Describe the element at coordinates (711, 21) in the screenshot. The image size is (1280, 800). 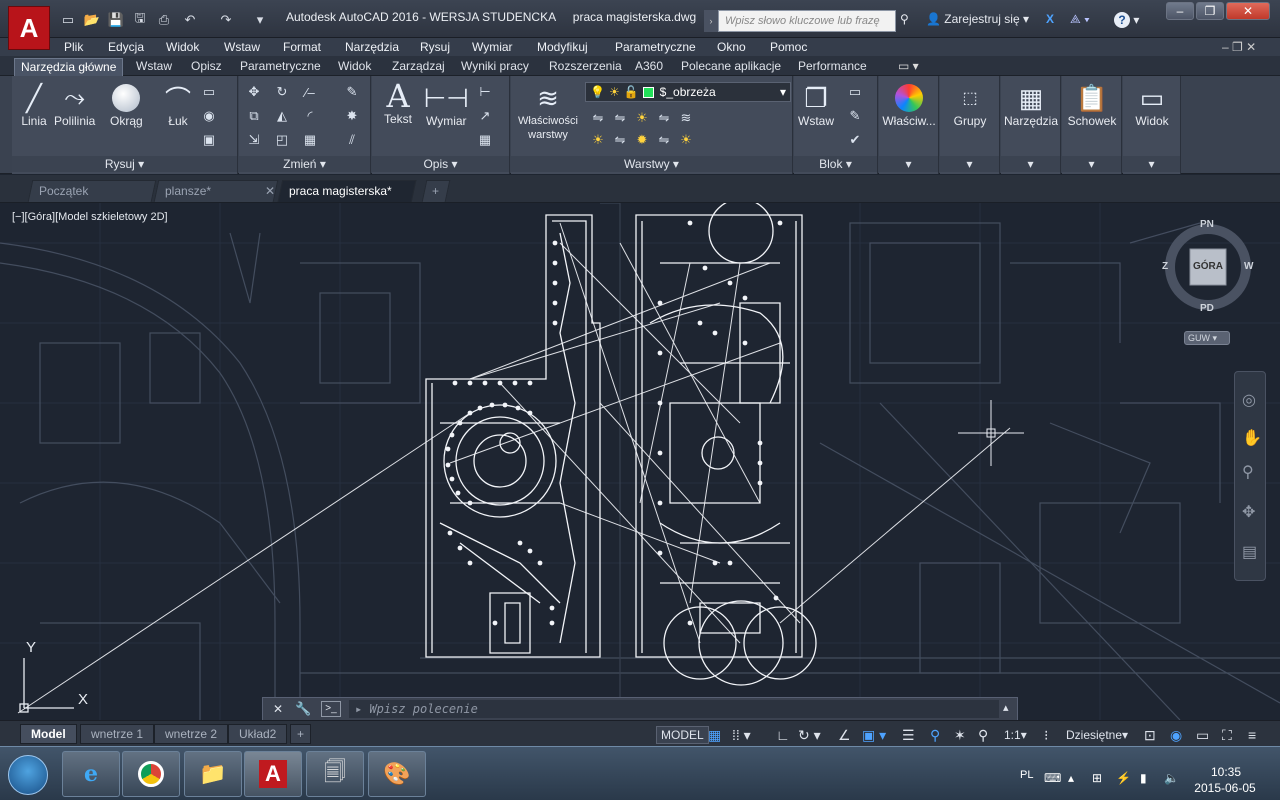
I see `search-expand-icon: ›` at that location.